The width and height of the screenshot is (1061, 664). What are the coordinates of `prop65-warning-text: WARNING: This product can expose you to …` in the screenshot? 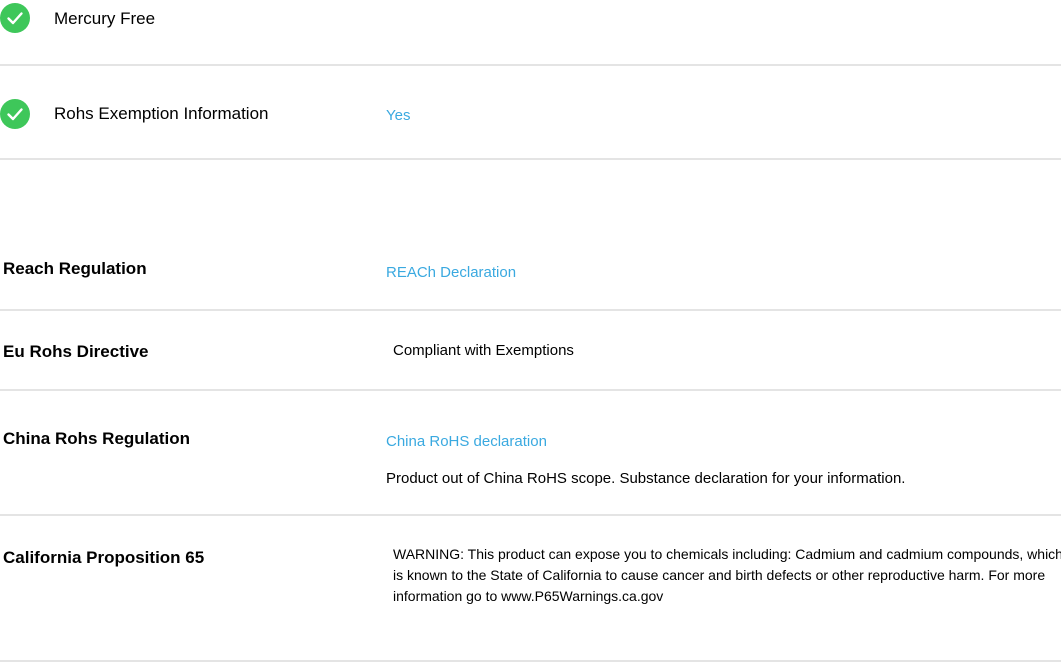 It's located at (727, 575).